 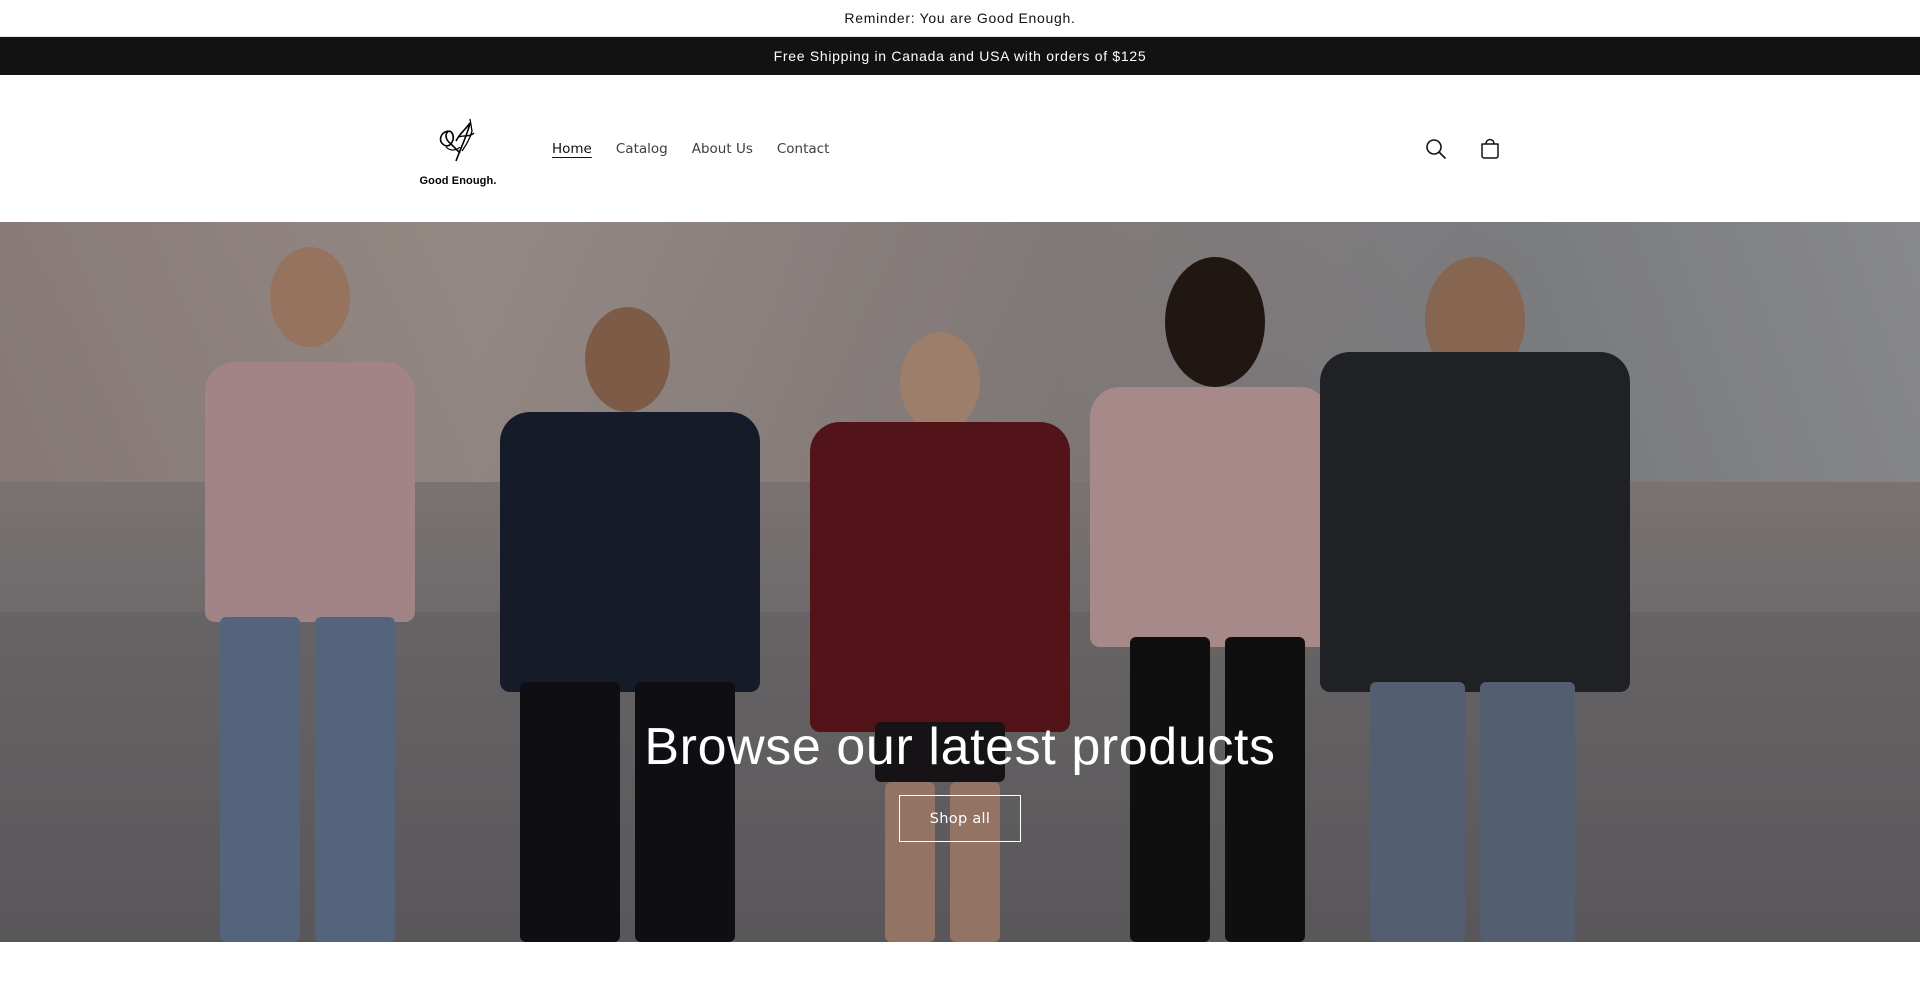 I want to click on cart-icon, so click(x=1490, y=148).